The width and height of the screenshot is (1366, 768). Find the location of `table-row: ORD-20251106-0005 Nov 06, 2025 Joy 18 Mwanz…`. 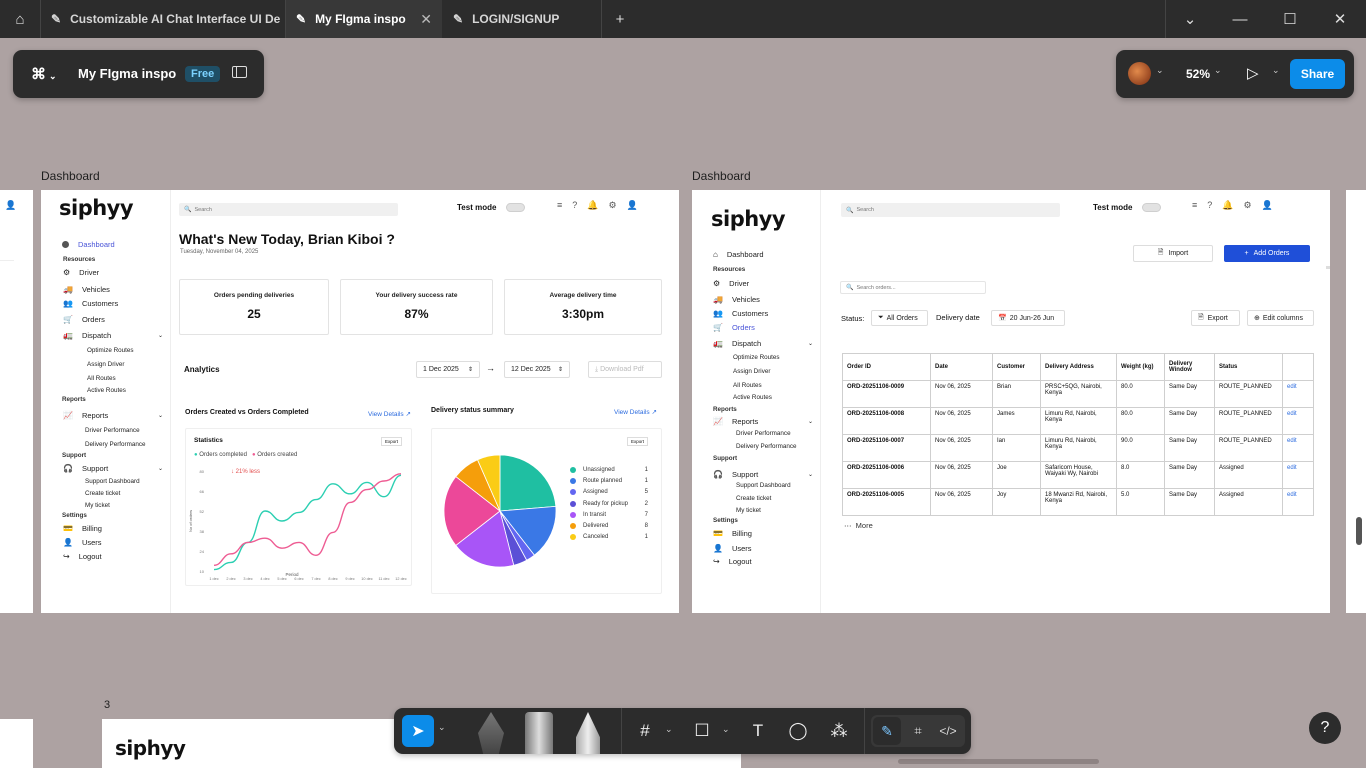

table-row: ORD-20251106-0005 Nov 06, 2025 Joy 18 Mwanz… is located at coordinates (1078, 502).